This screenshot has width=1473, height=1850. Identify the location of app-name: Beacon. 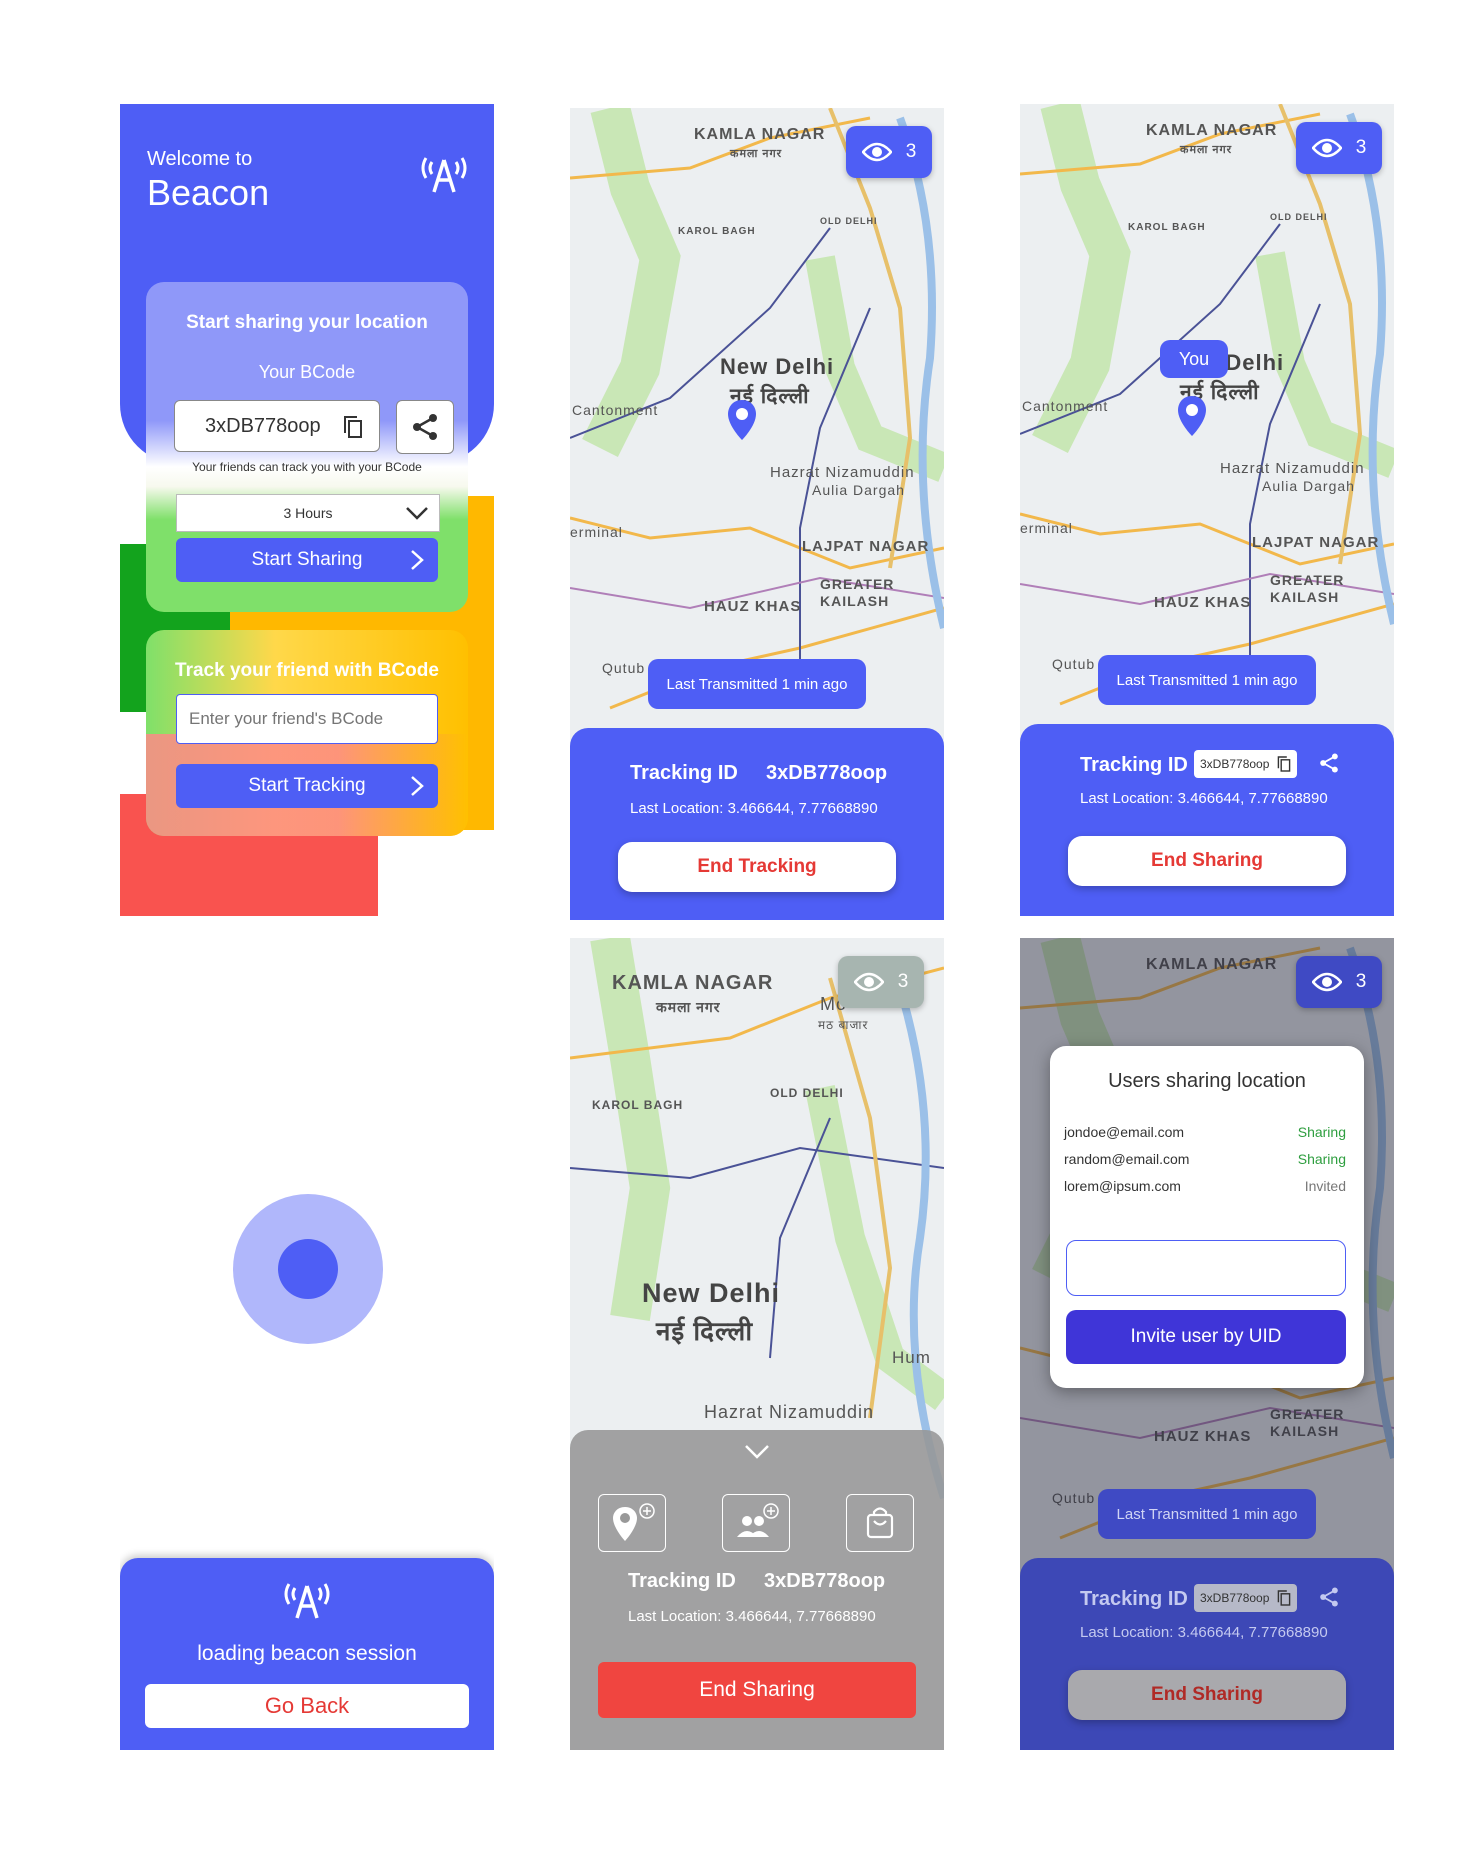
(208, 192).